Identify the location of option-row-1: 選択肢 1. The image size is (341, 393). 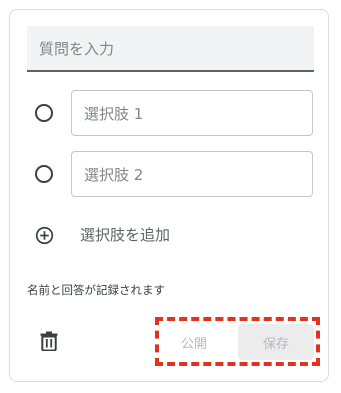
(170, 113).